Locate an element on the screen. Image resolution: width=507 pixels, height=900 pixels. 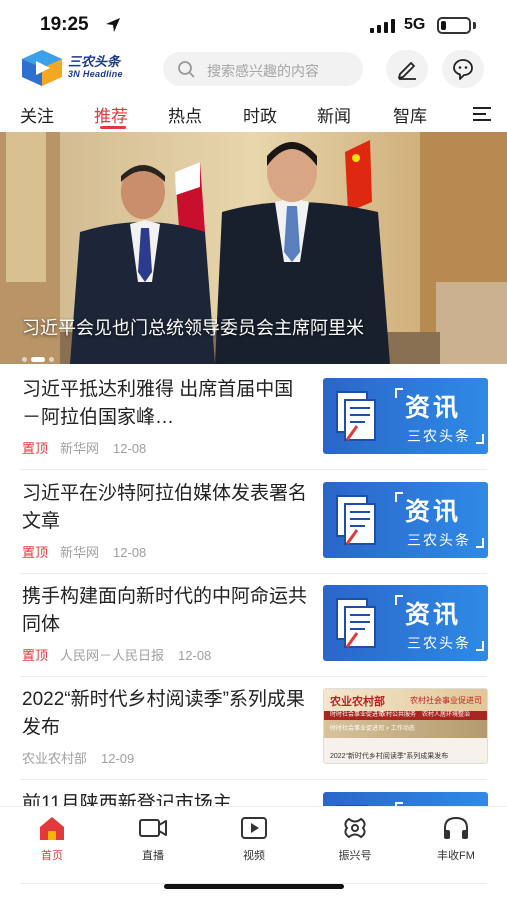
nav-live-label: 直播 is located at coordinates (153, 856).